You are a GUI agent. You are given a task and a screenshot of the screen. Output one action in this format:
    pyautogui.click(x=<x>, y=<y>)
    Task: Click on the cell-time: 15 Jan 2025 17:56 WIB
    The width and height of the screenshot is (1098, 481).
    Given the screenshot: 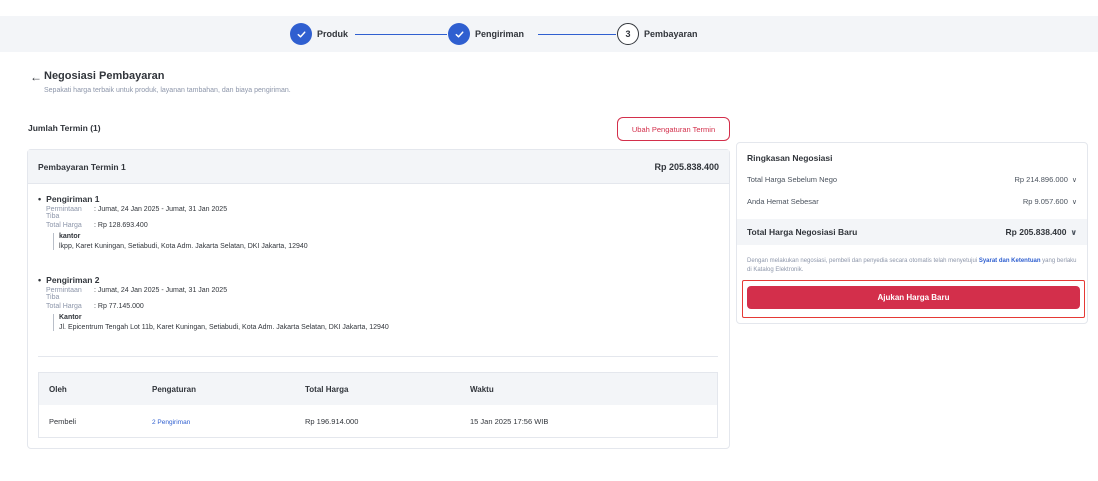 What is the action you would take?
    pyautogui.click(x=509, y=421)
    